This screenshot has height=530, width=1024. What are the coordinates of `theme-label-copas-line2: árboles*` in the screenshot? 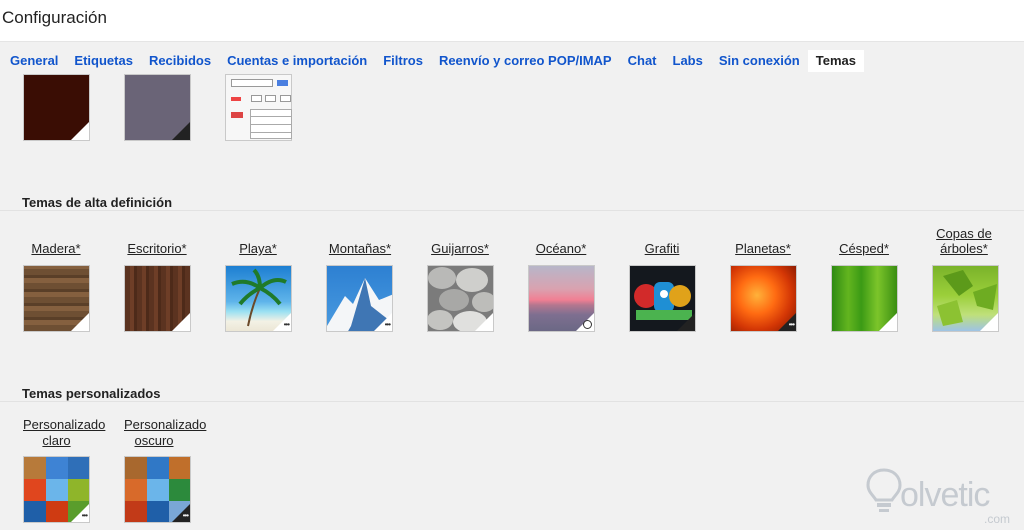 It's located at (964, 249).